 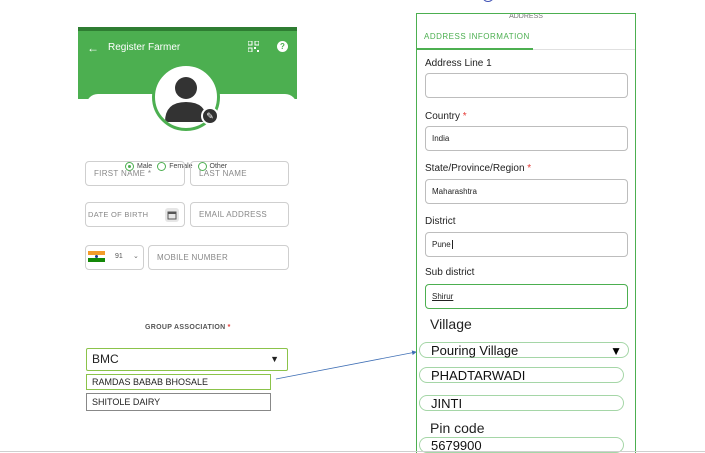 What do you see at coordinates (450, 272) in the screenshot?
I see `subdistrict-label: Sub district` at bounding box center [450, 272].